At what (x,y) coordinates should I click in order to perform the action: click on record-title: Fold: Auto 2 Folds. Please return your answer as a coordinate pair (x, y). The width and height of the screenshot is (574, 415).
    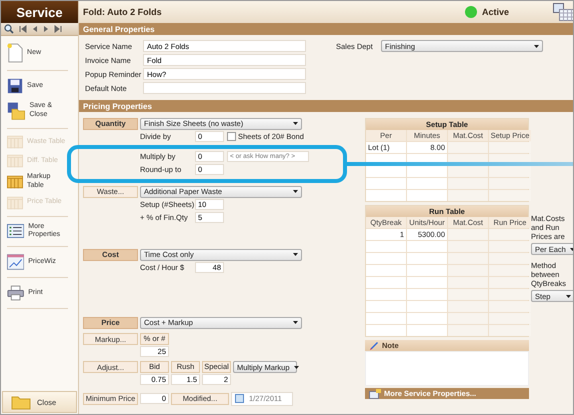
    Looking at the image, I should click on (123, 12).